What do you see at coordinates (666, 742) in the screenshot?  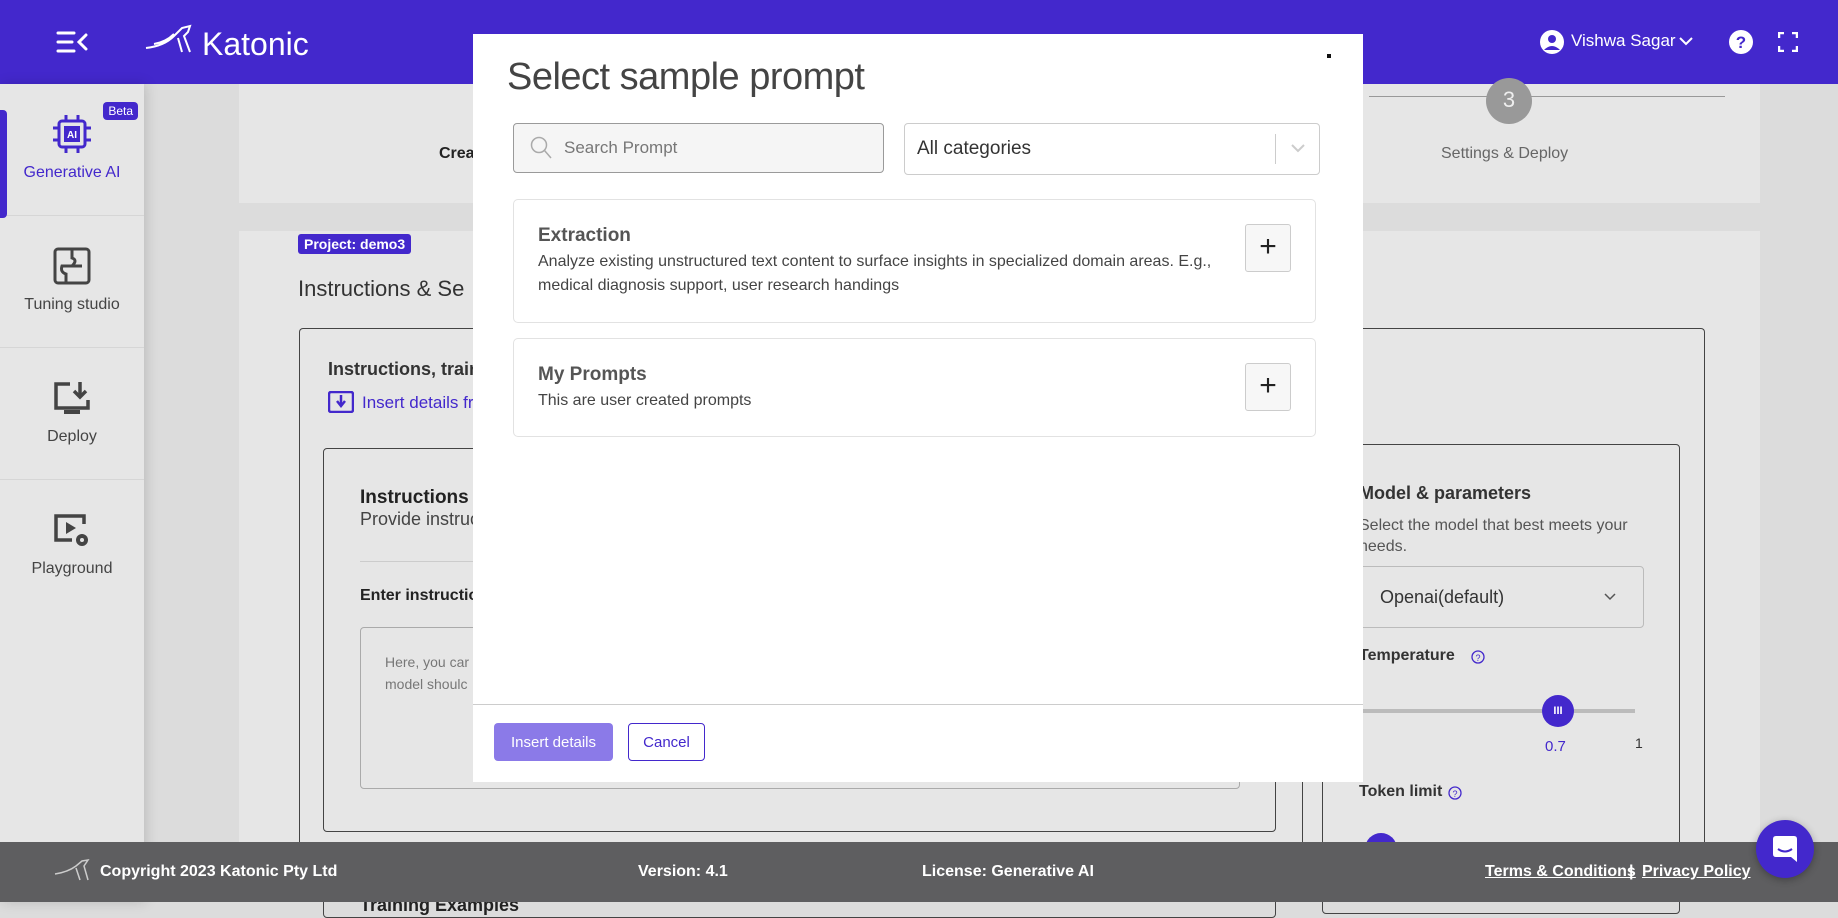 I see `cancel-button: Cancel` at bounding box center [666, 742].